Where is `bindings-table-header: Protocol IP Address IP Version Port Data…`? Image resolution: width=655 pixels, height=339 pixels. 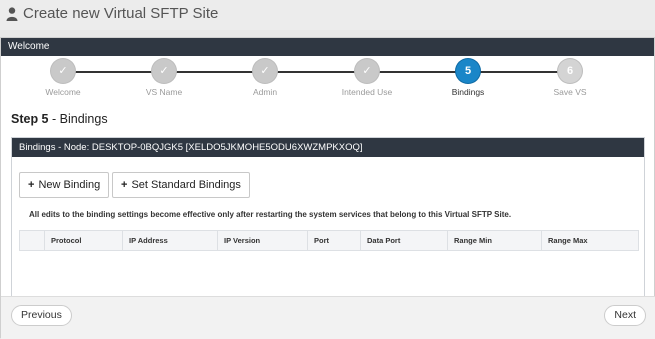
bindings-table-header: Protocol IP Address IP Version Port Data… is located at coordinates (329, 240).